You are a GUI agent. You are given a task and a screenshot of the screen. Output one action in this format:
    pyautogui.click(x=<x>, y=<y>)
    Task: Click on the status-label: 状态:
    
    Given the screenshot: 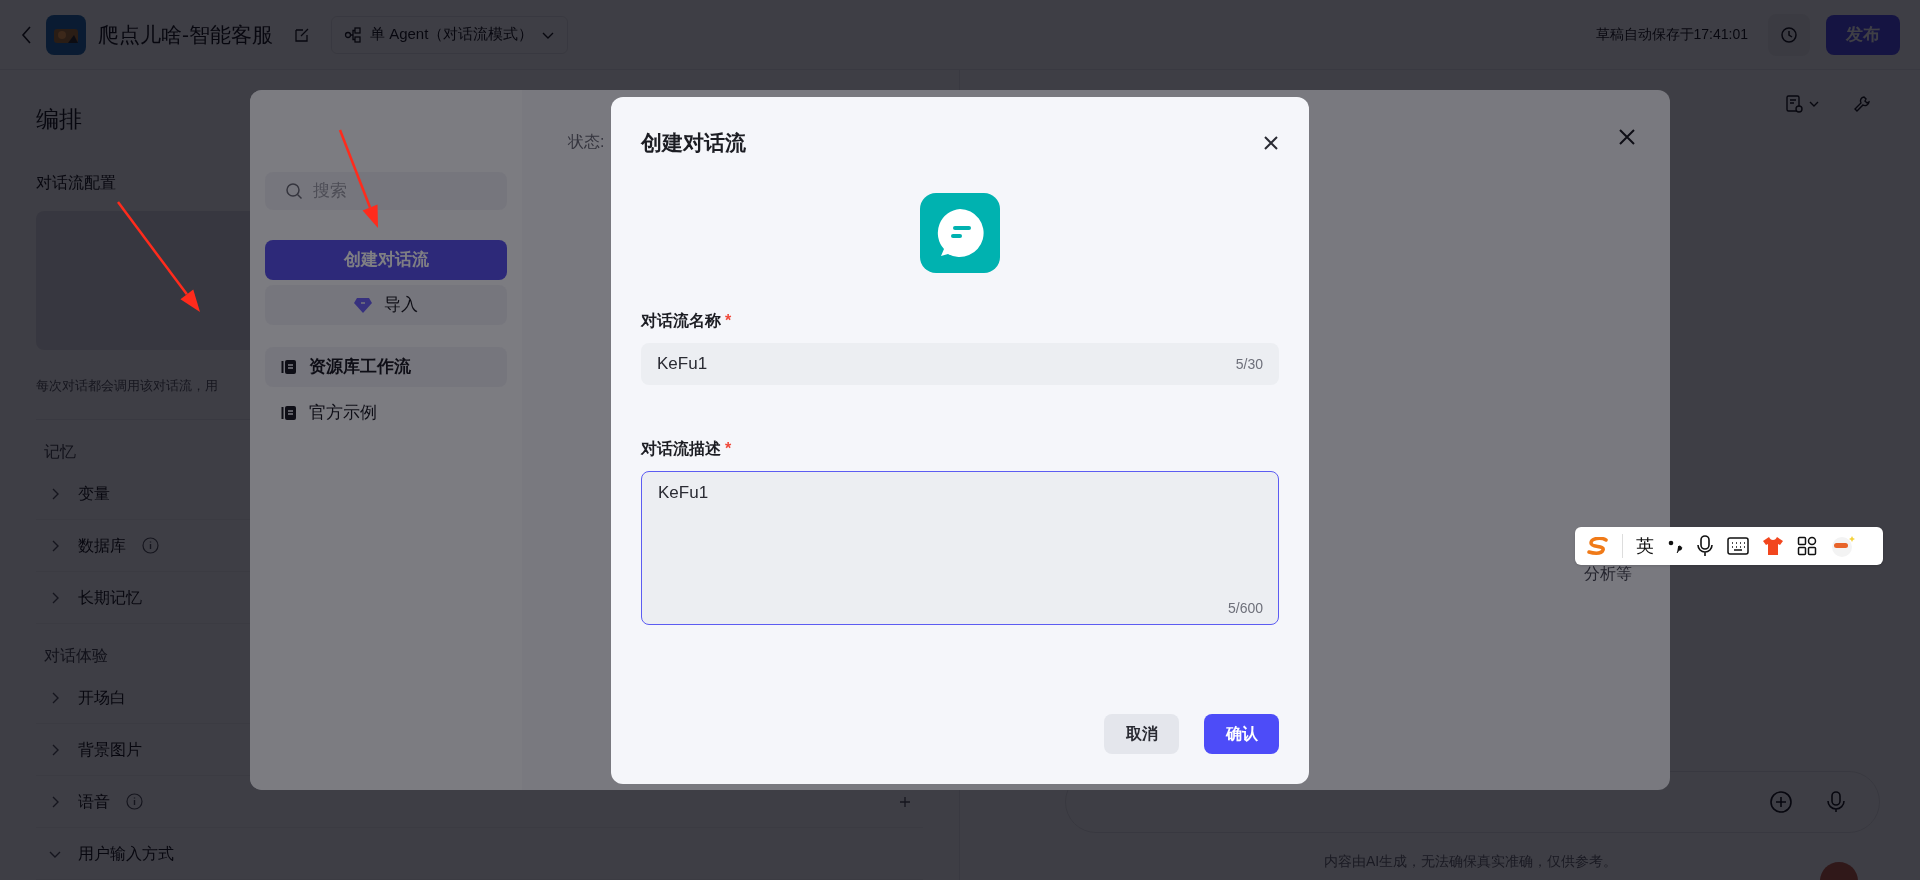 What is the action you would take?
    pyautogui.click(x=586, y=142)
    